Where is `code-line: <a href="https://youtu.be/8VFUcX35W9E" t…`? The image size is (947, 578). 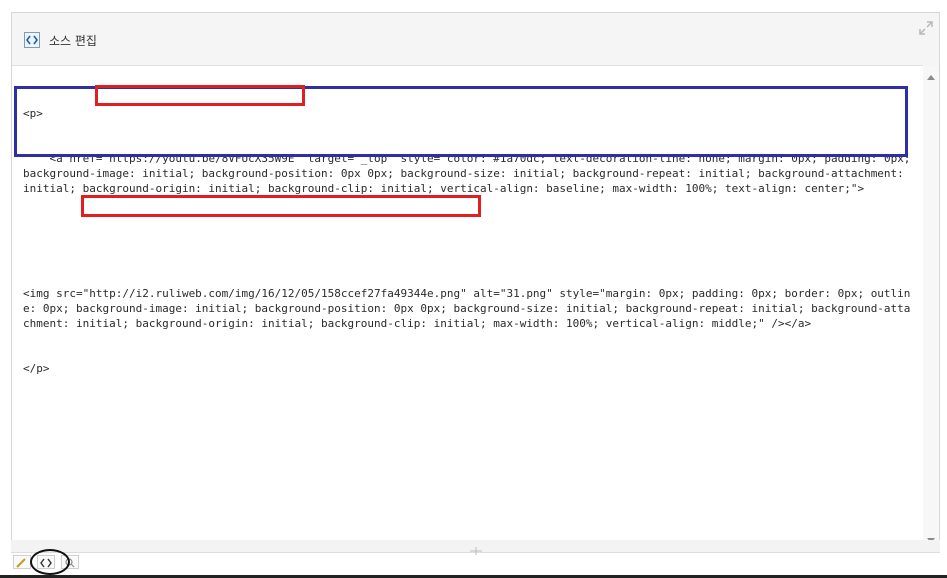 code-line: <a href="https://youtu.be/8VFUcX35W9E" t… is located at coordinates (470, 173).